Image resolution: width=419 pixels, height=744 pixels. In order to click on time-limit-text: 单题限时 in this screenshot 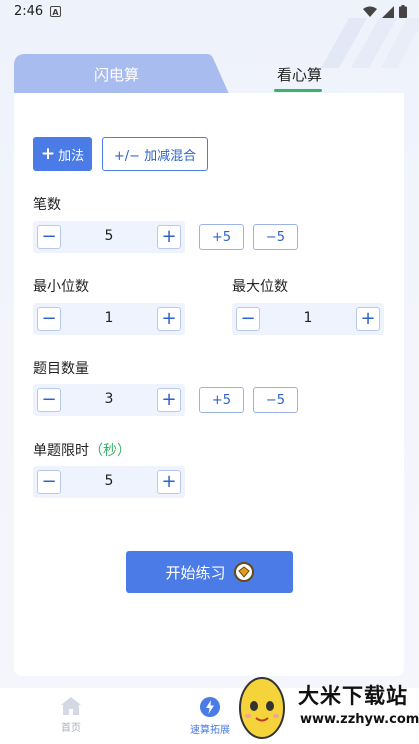, I will do `click(61, 451)`.